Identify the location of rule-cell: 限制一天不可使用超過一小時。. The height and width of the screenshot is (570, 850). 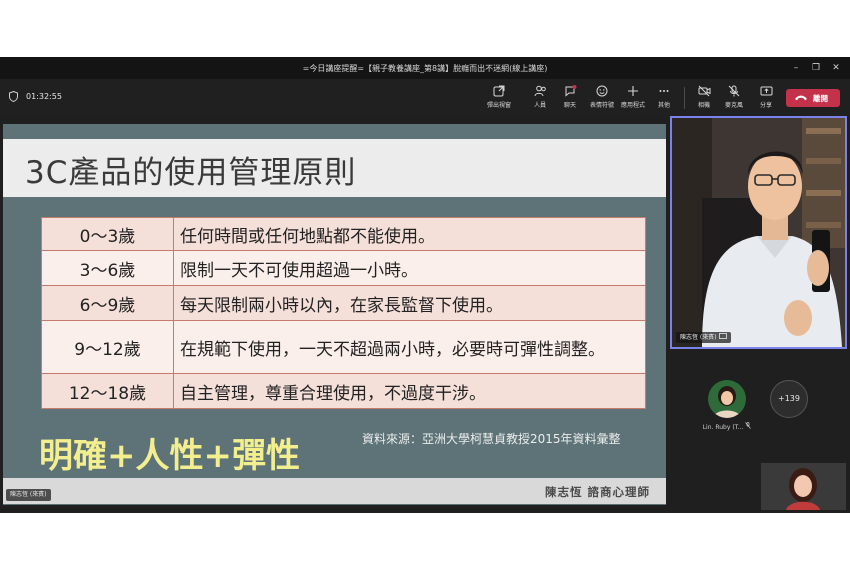
(409, 268).